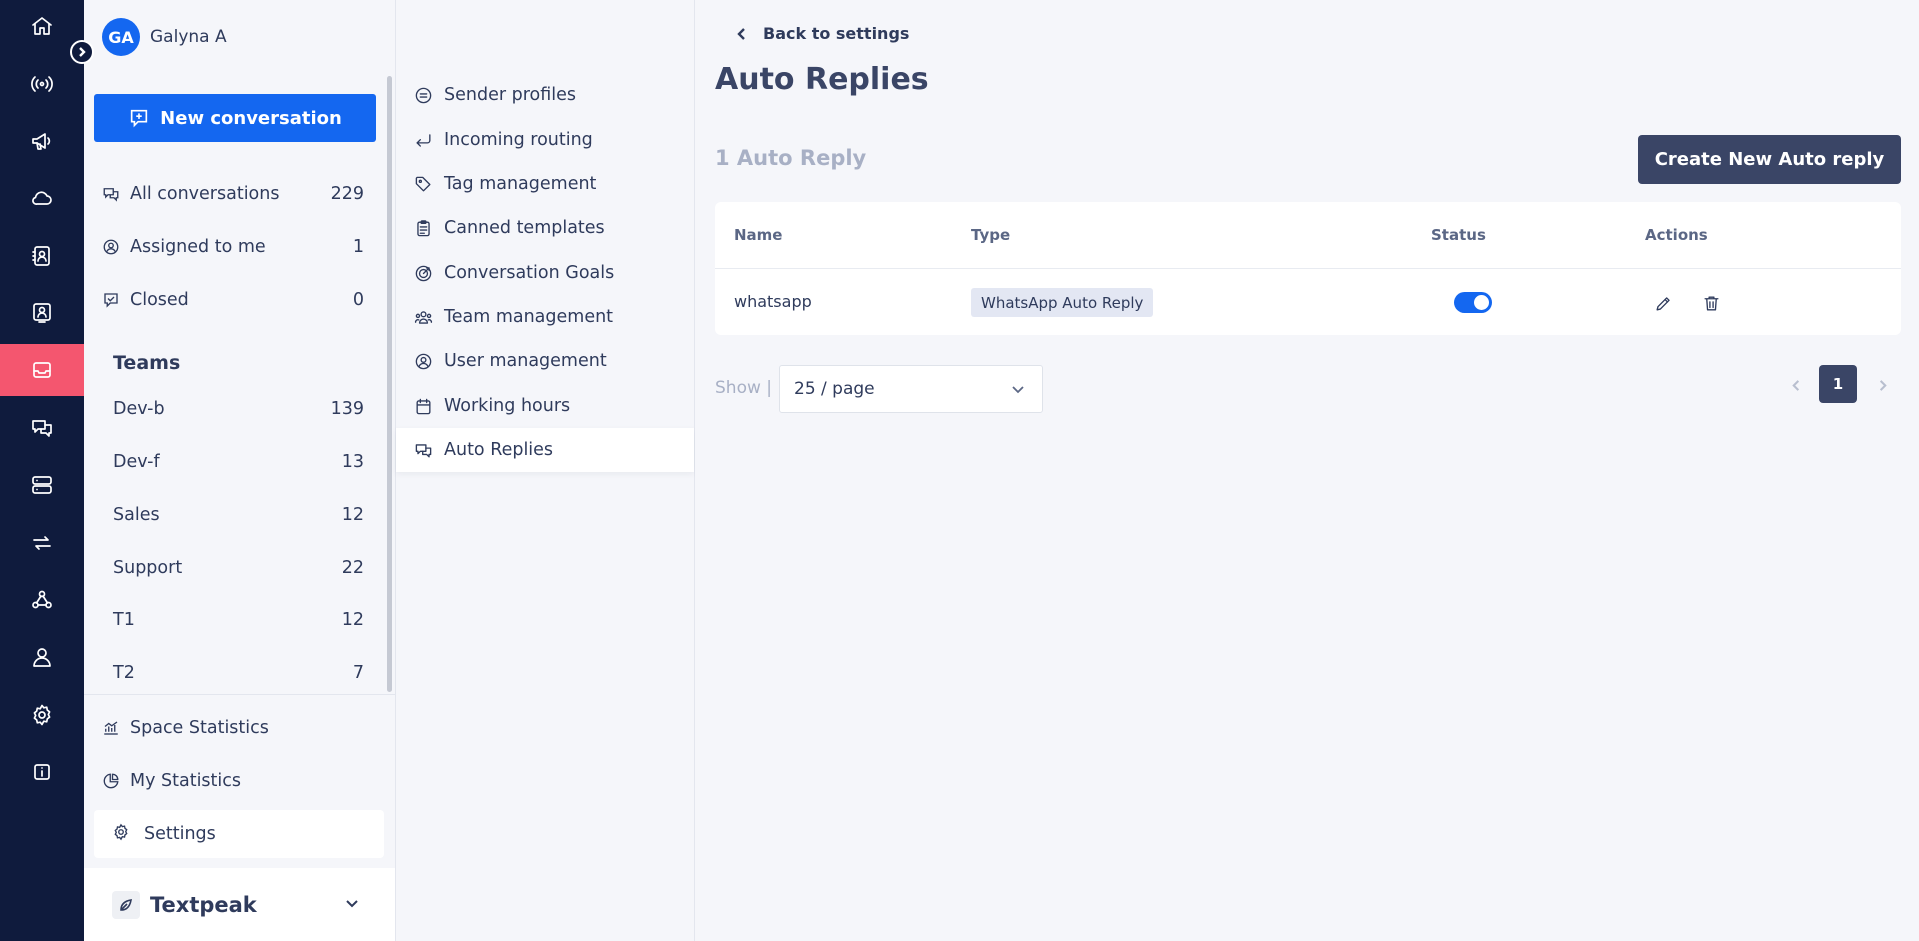 This screenshot has width=1919, height=941. I want to click on rail-campaigns, so click(42, 141).